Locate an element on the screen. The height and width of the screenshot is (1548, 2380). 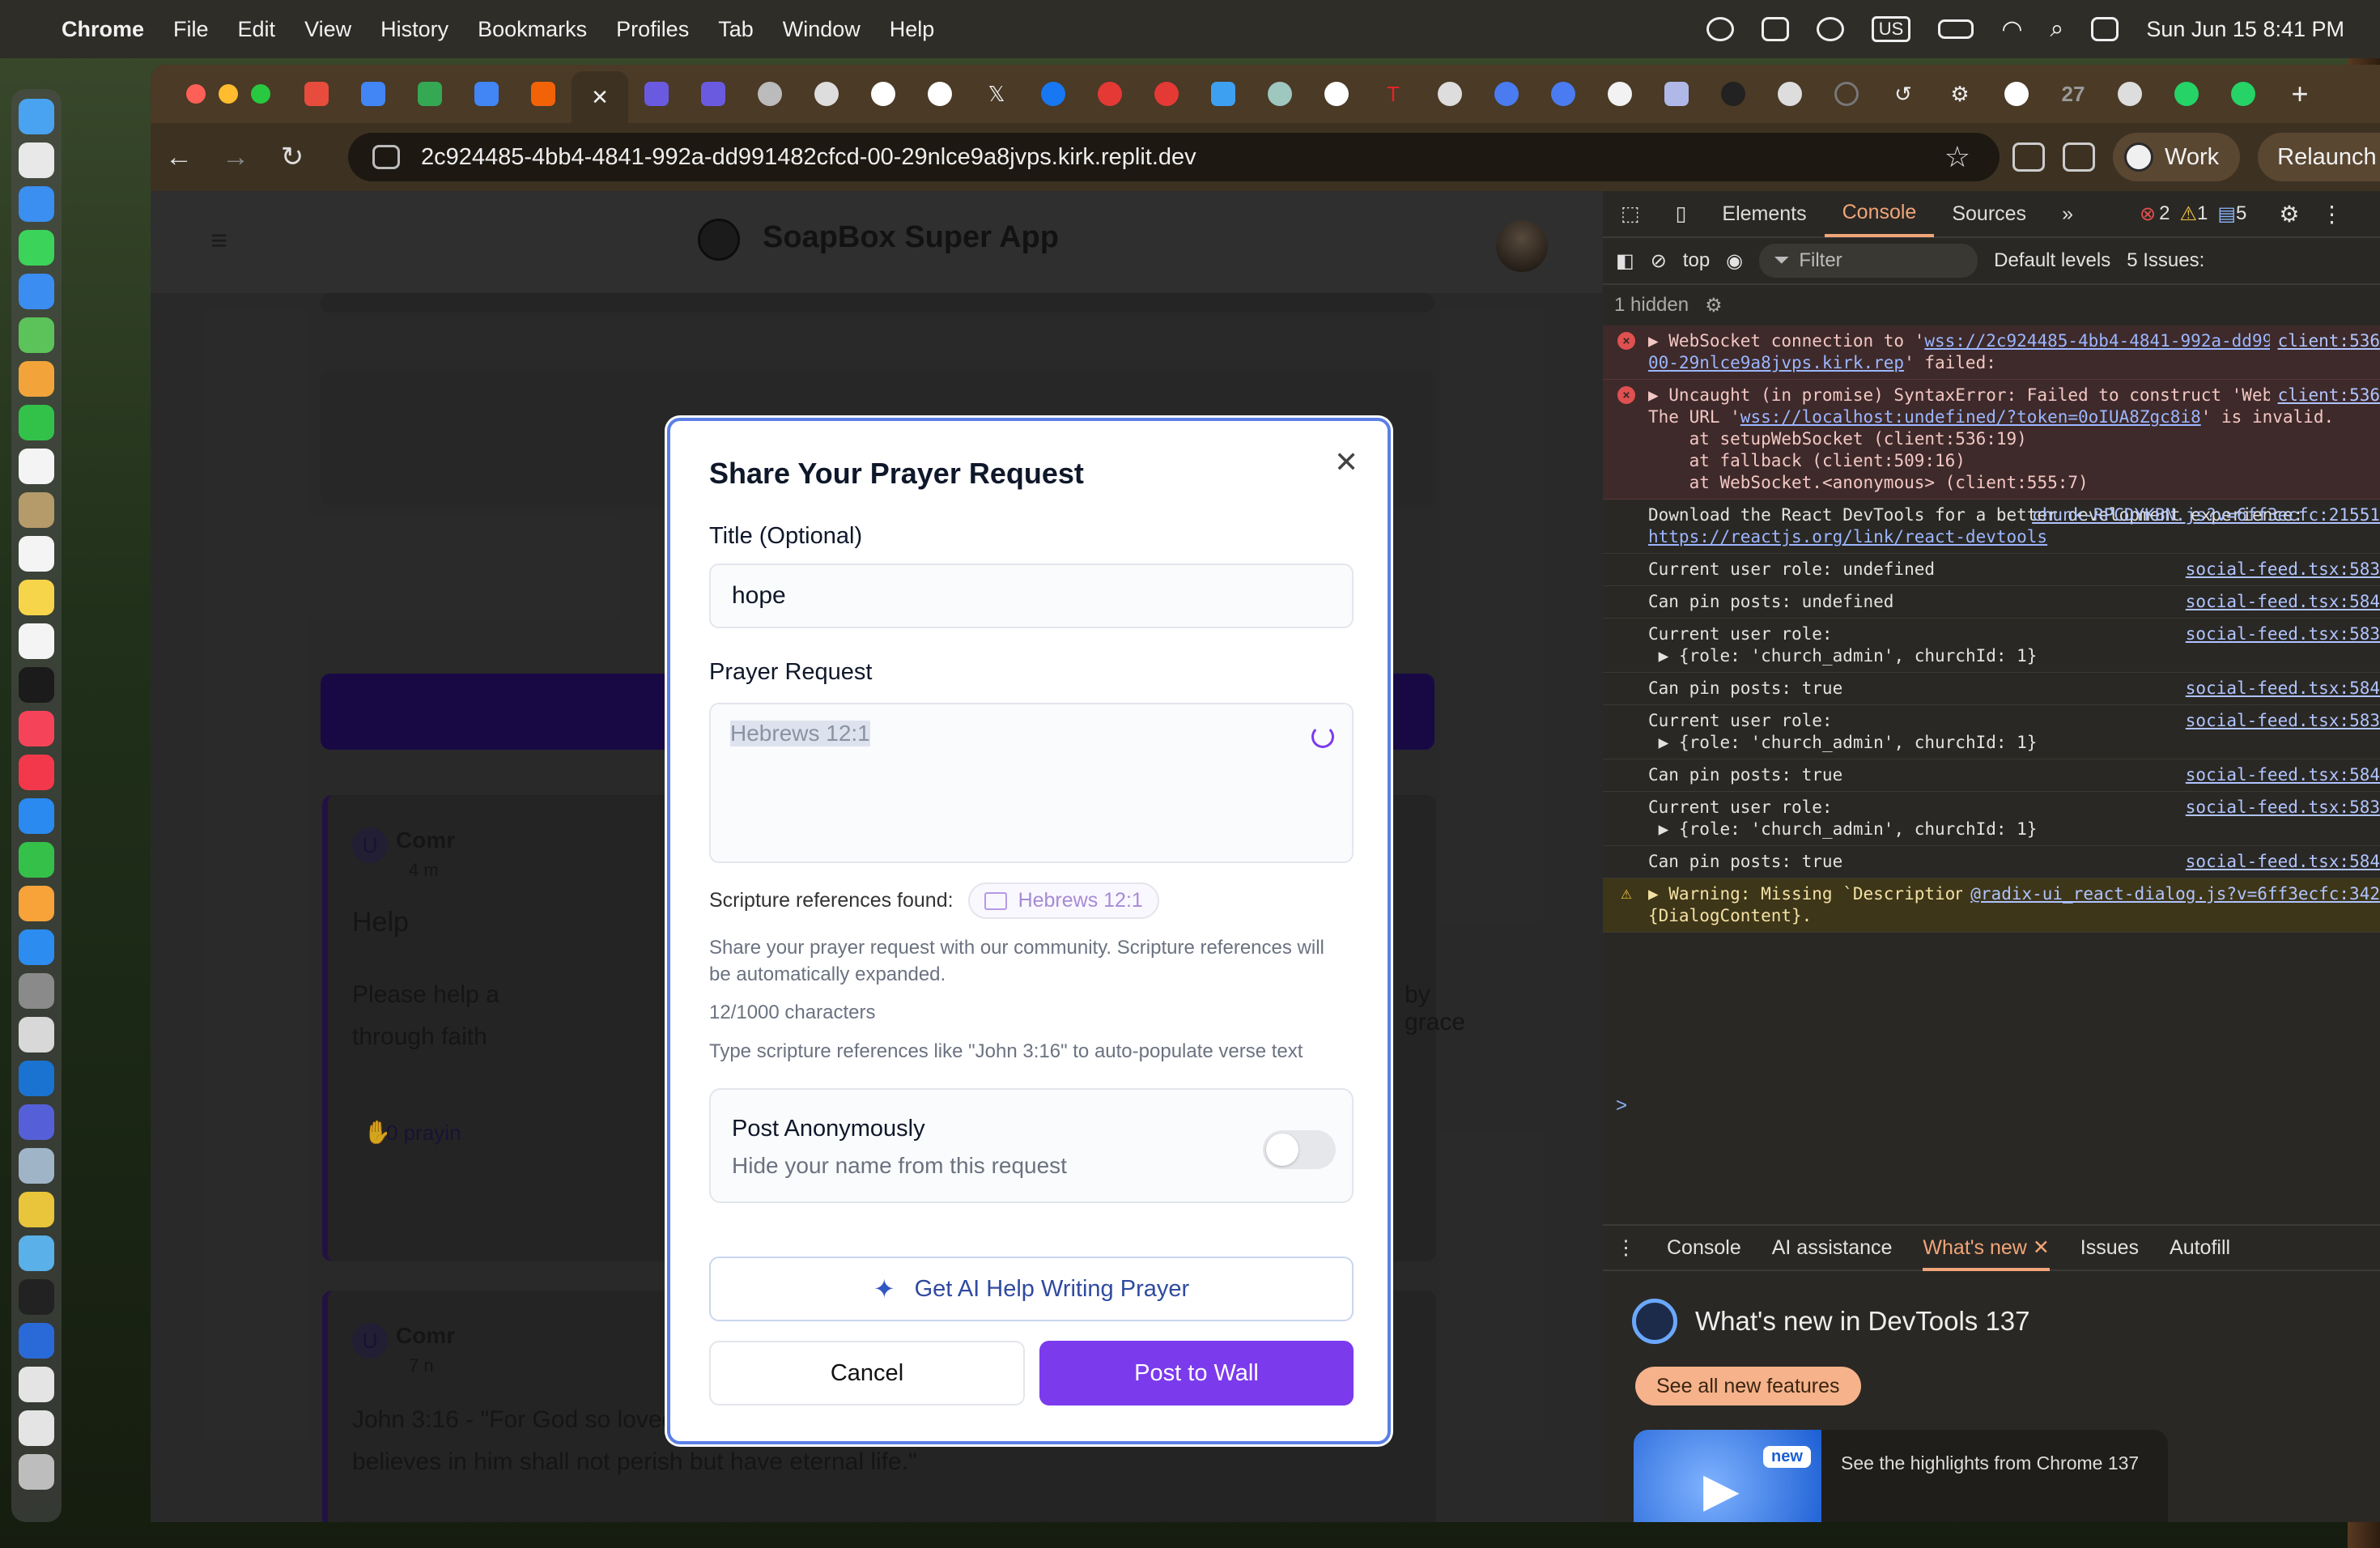
drawer-tab-ai-assistance: AI assistance is located at coordinates (1833, 1248).